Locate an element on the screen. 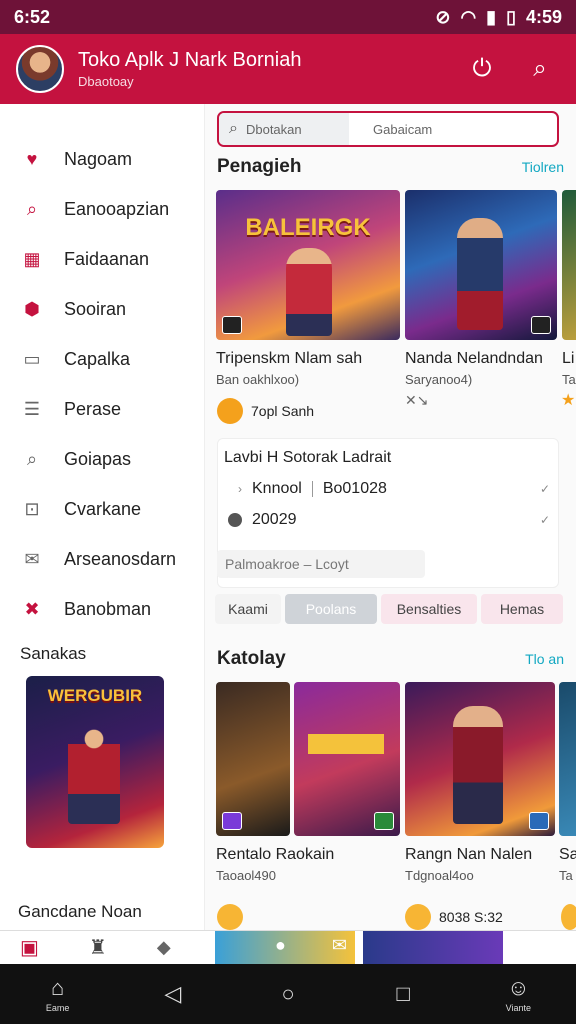  recents-button: □ is located at coordinates (403, 994).